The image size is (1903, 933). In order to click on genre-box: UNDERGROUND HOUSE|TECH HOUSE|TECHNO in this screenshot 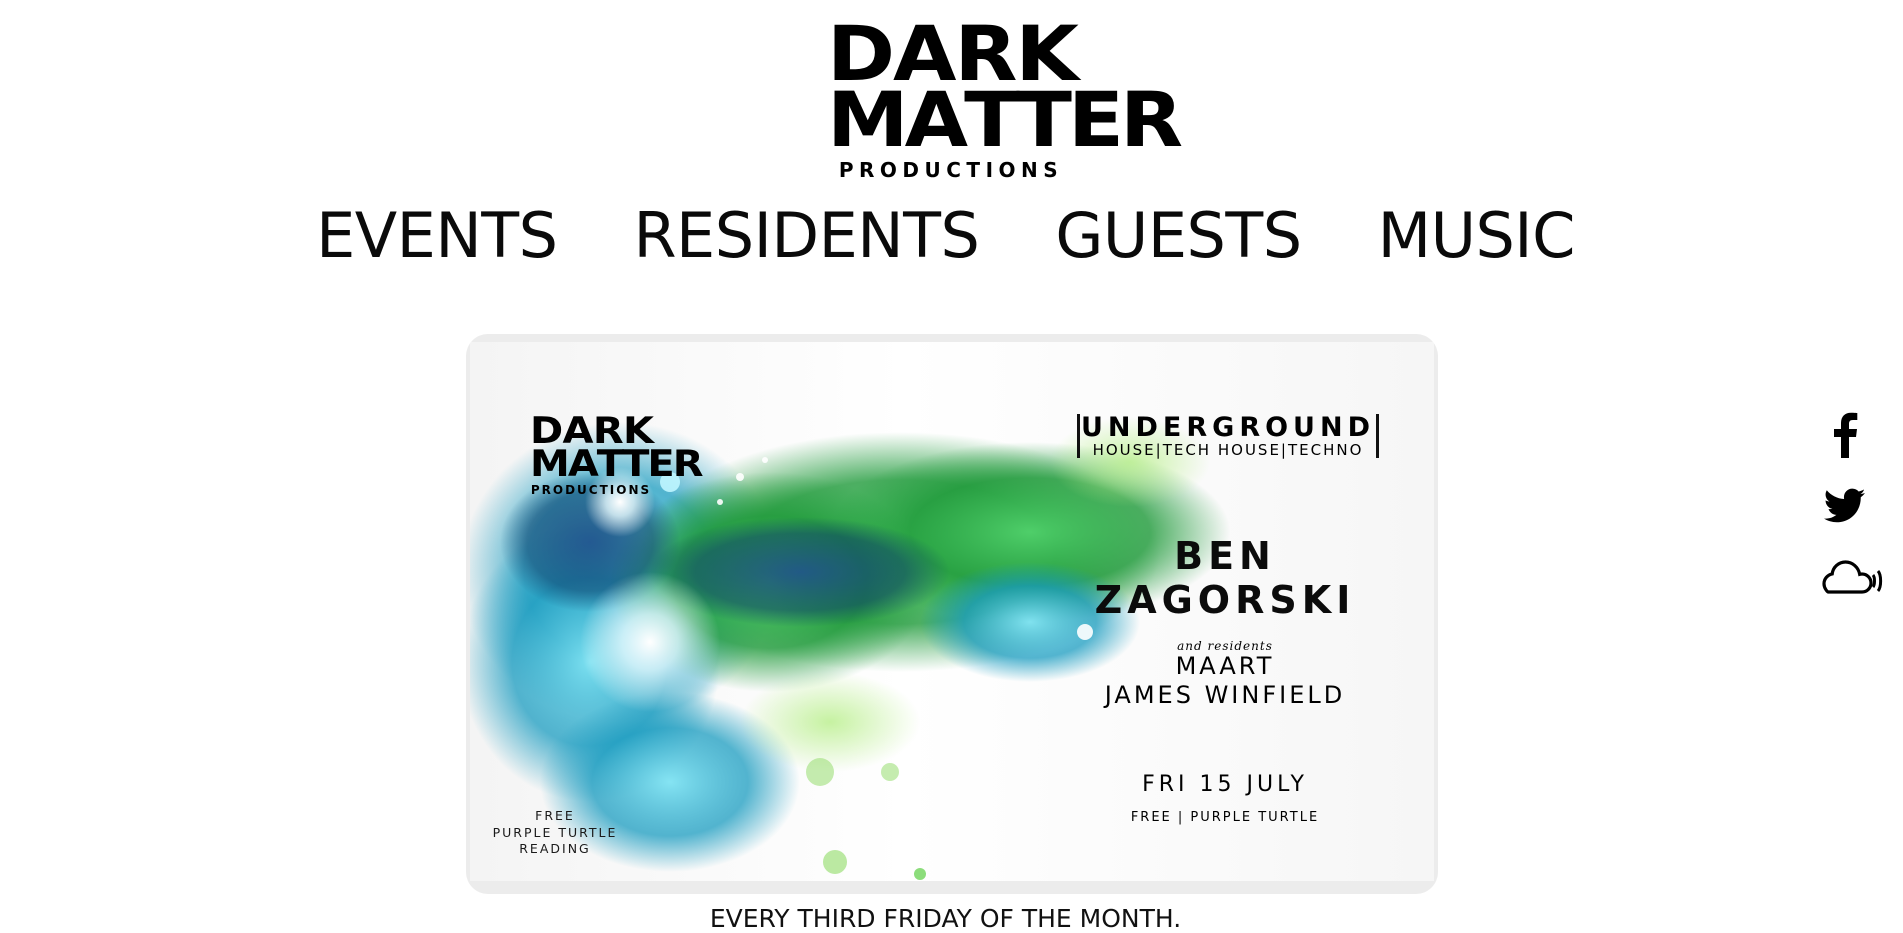, I will do `click(1228, 436)`.